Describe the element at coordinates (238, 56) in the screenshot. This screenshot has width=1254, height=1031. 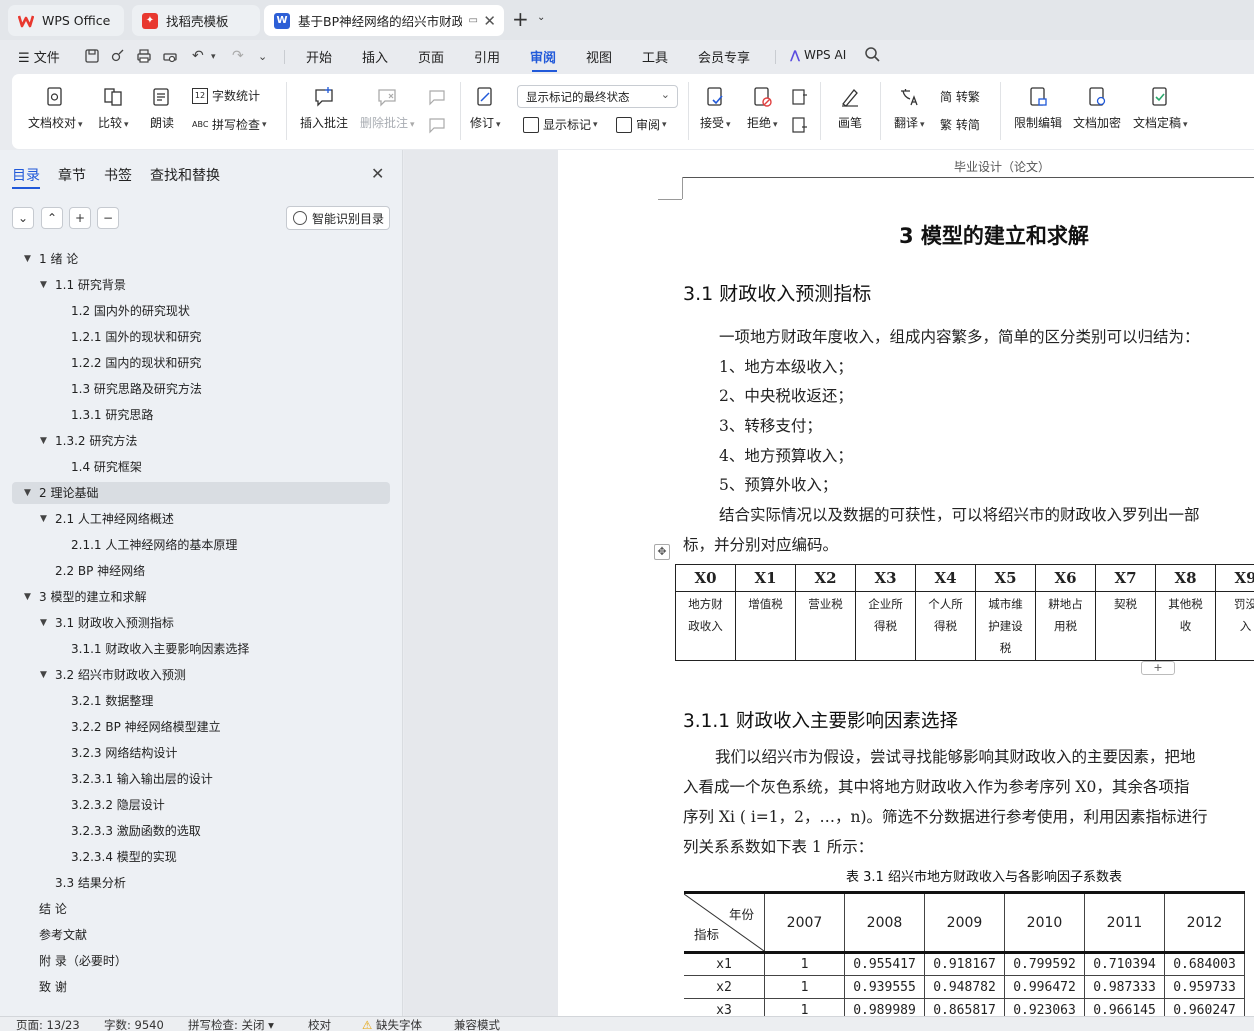
I see `redo-icon: ↷` at that location.